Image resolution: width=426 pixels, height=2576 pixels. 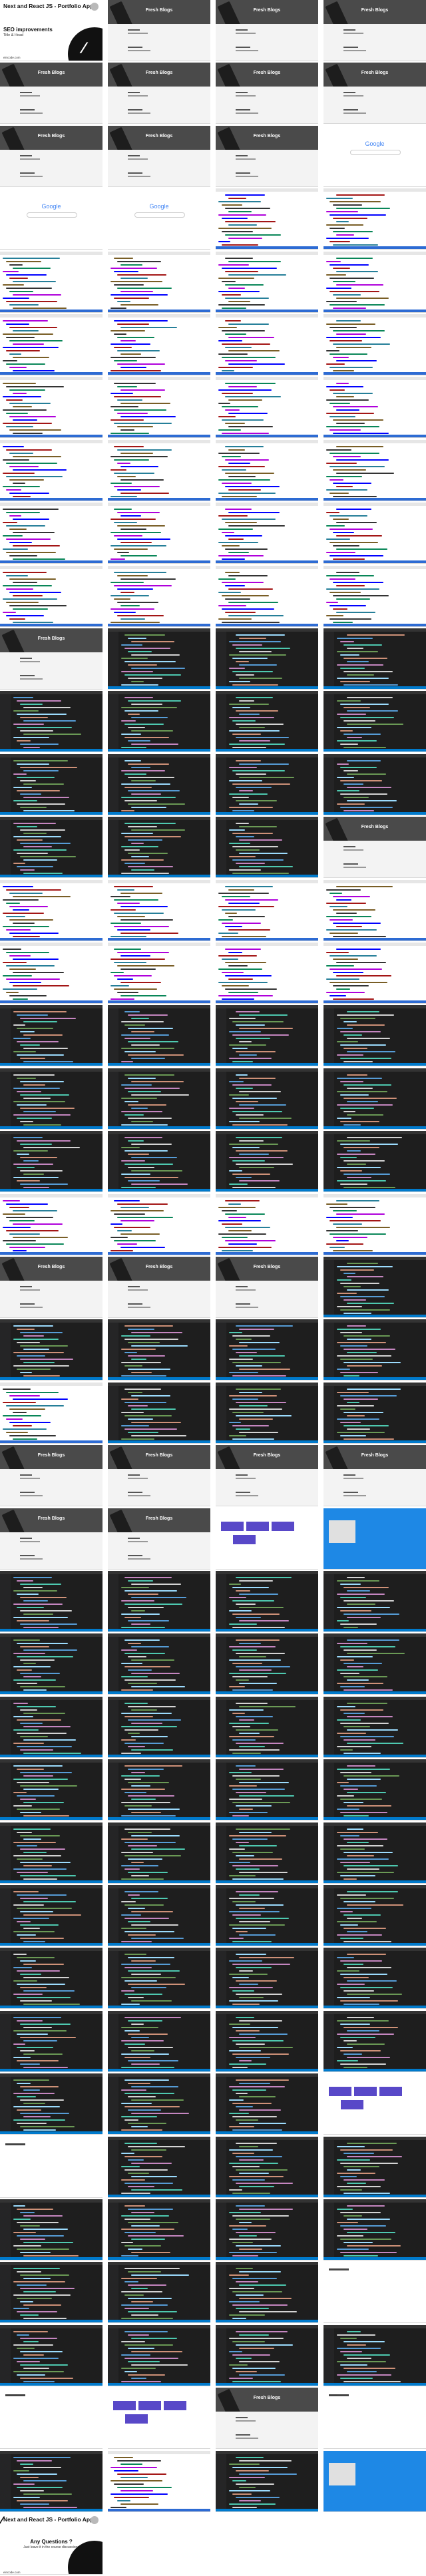 What do you see at coordinates (352, 2104) in the screenshot?
I see `slide-card` at bounding box center [352, 2104].